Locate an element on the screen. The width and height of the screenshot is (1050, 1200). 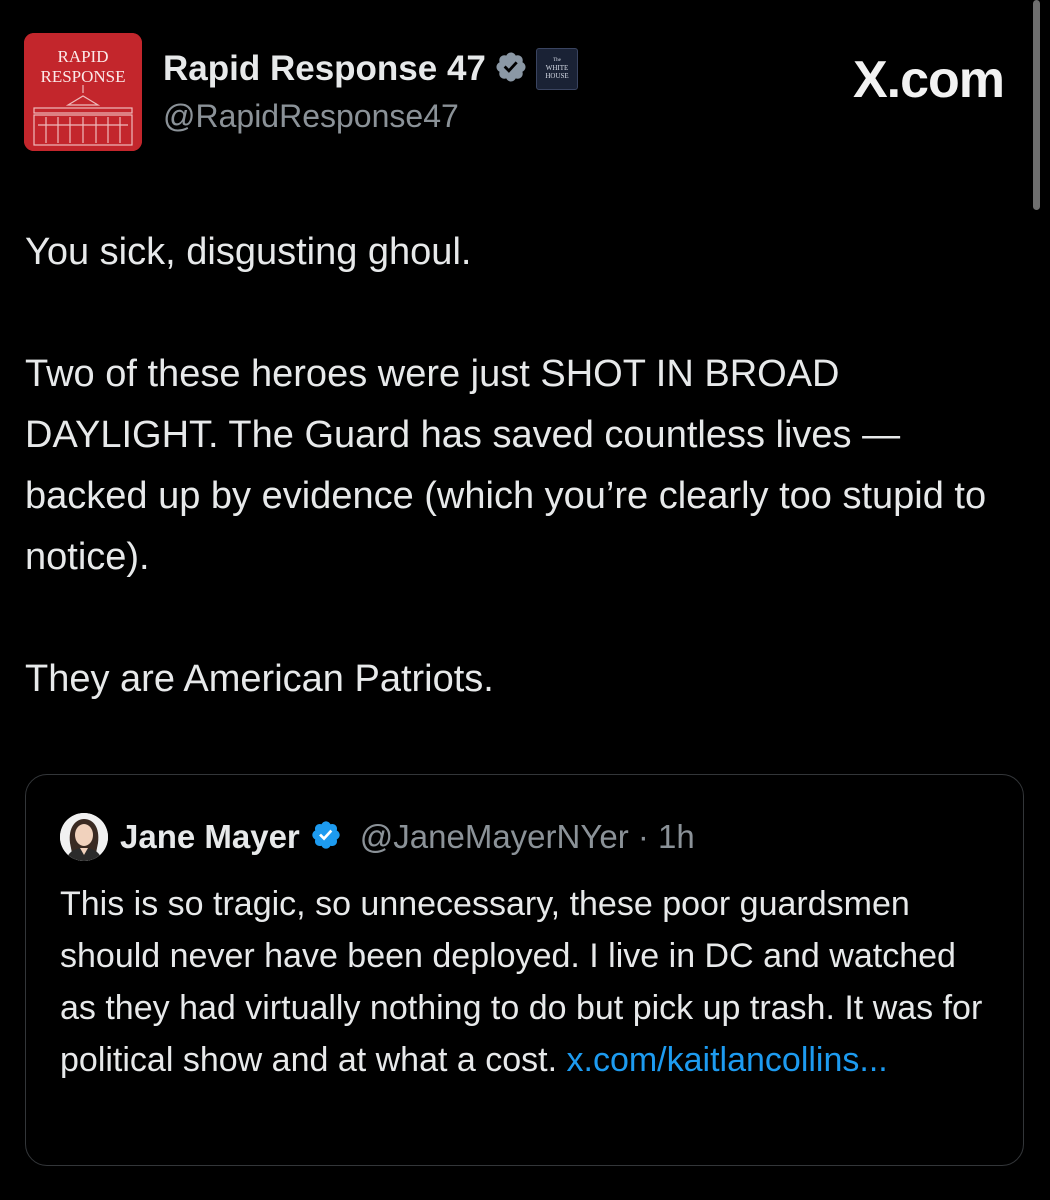
affiliate-badge-line-1: The is located at coordinates (557, 60).